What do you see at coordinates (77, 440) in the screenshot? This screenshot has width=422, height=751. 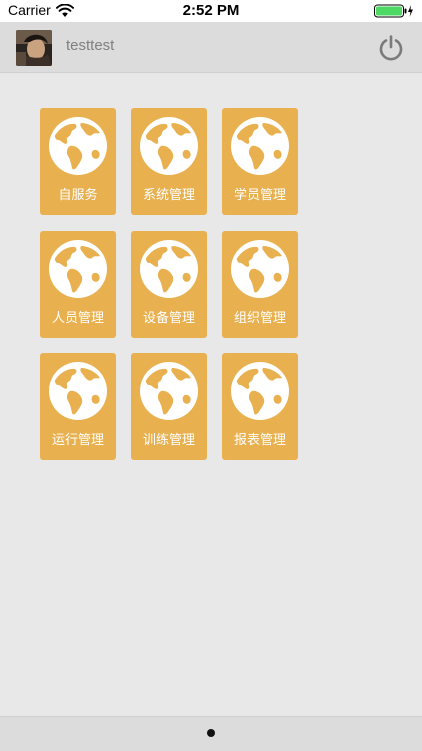 I see `menu-tile-label: 运行管理` at bounding box center [77, 440].